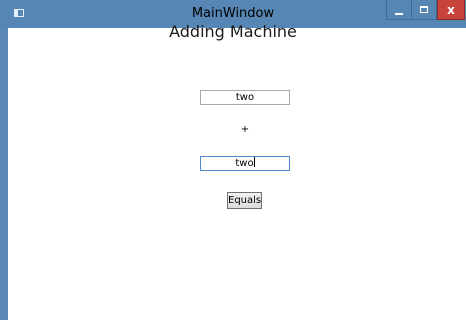 This screenshot has width=466, height=320. What do you see at coordinates (245, 129) in the screenshot?
I see `plus-operator-label: +` at bounding box center [245, 129].